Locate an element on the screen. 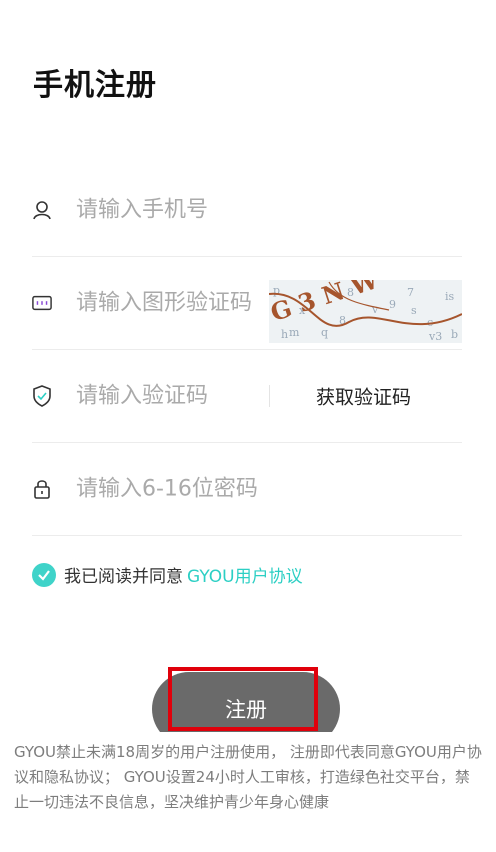  register-button: 注册 is located at coordinates (246, 702).